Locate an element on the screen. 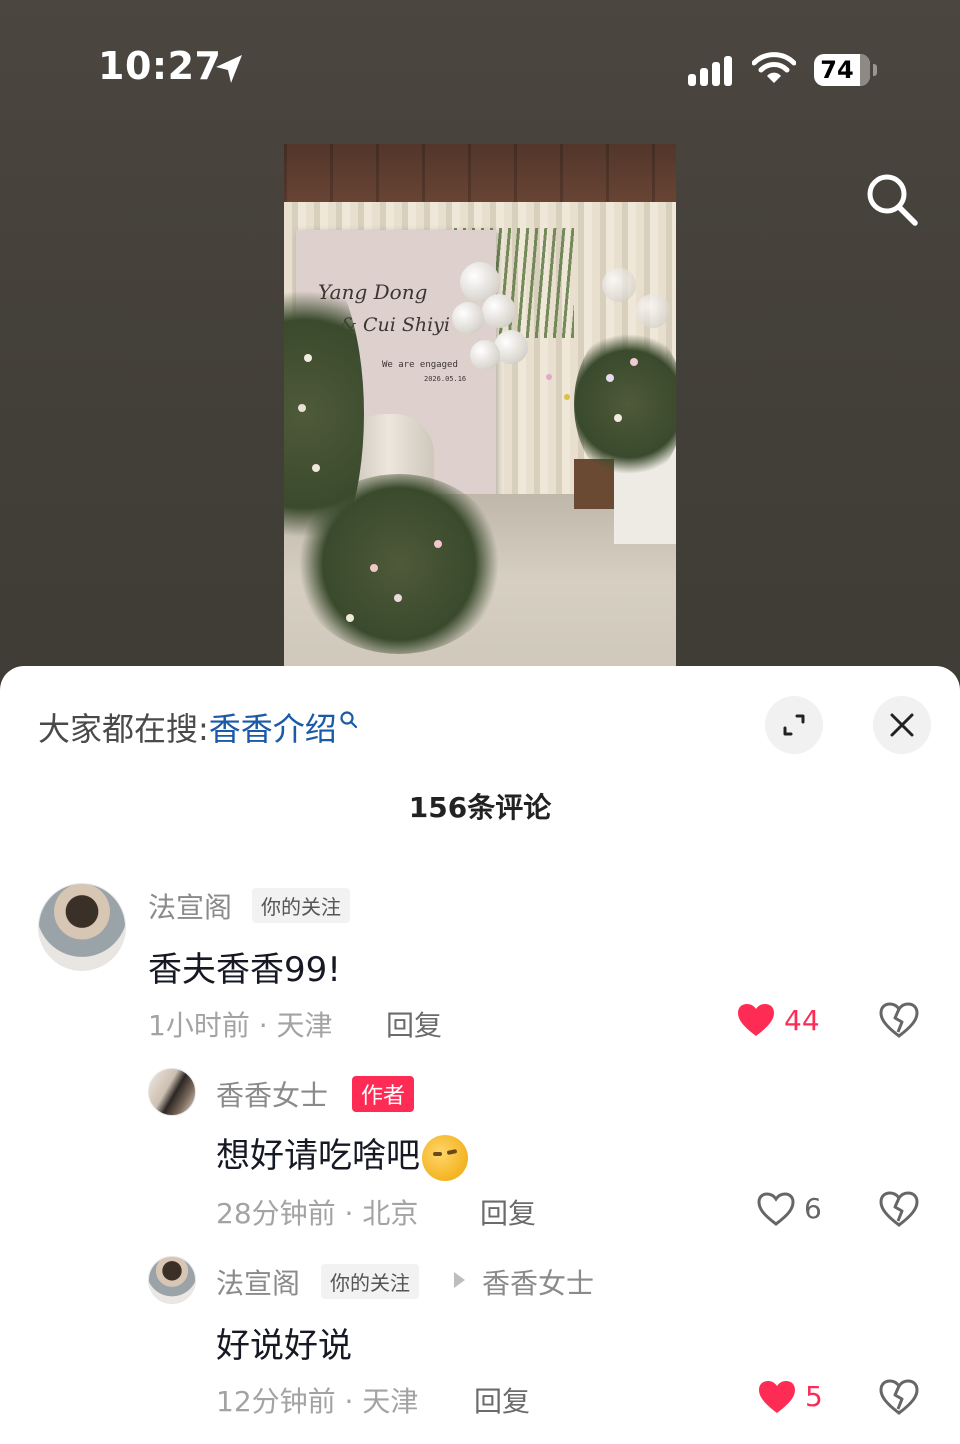  battery-icon: 74 is located at coordinates (842, 70).